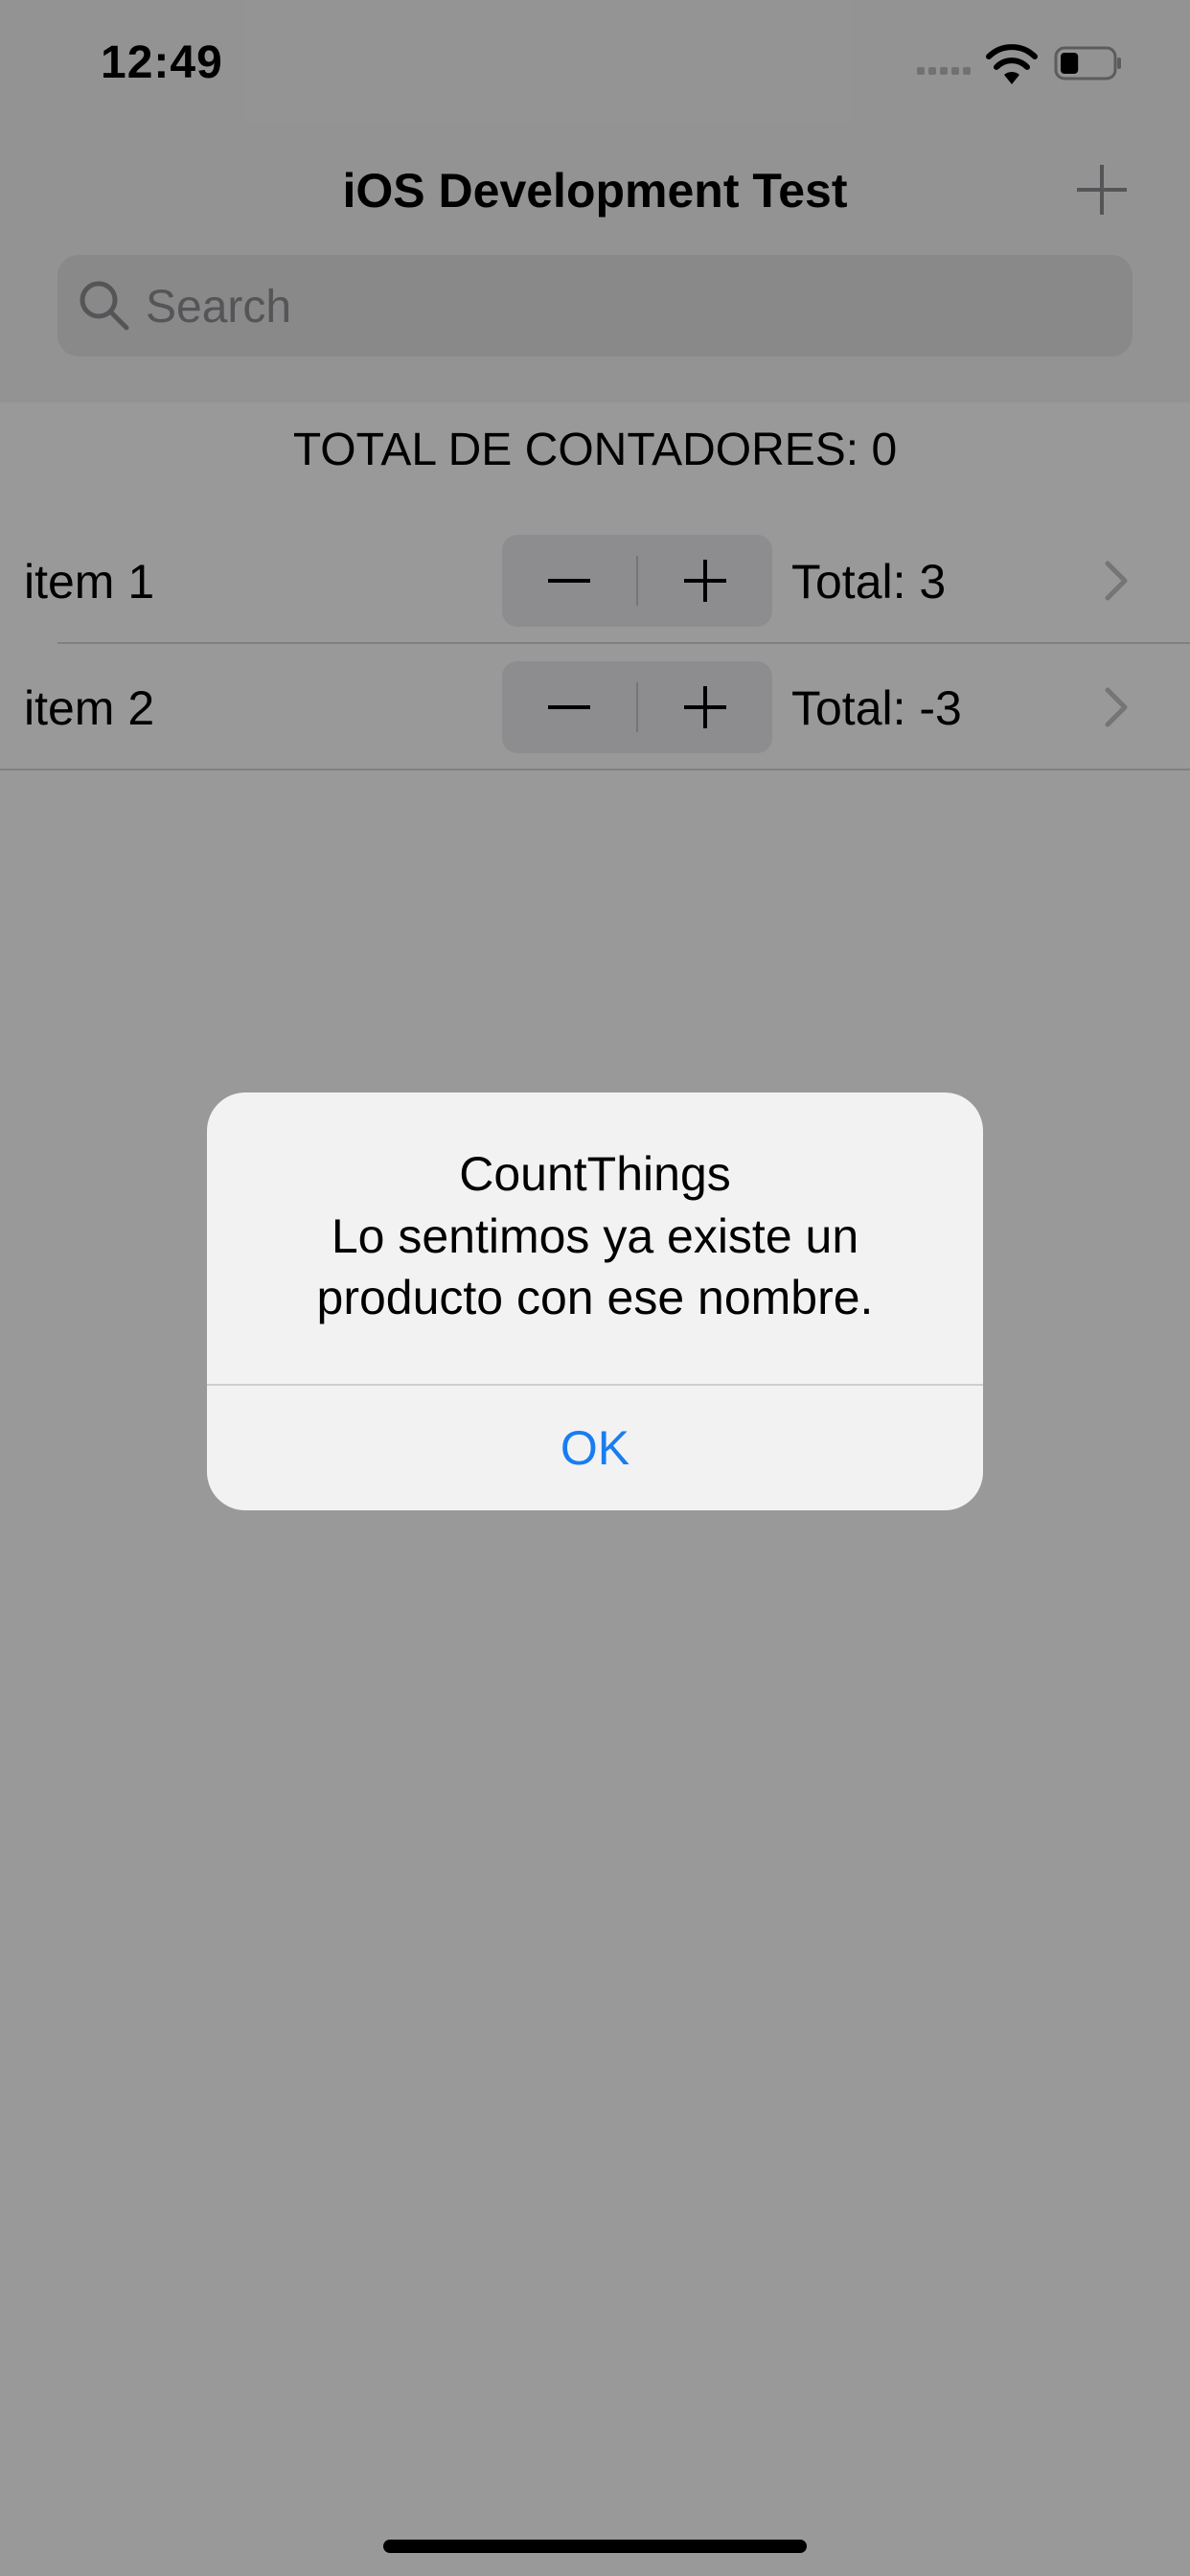 This screenshot has height=2576, width=1190. I want to click on ok-button: OK, so click(595, 1448).